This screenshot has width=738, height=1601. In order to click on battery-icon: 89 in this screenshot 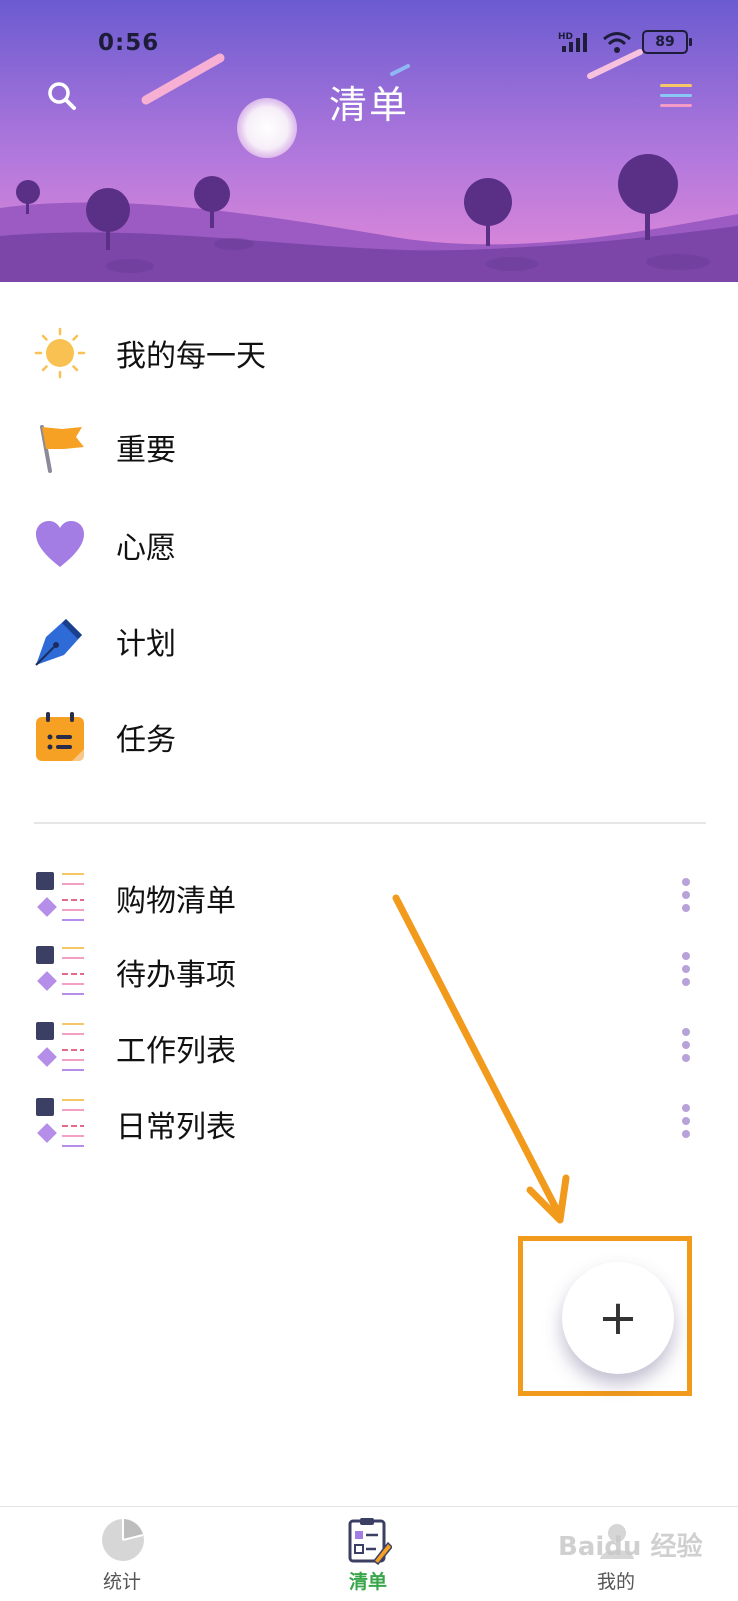, I will do `click(667, 42)`.